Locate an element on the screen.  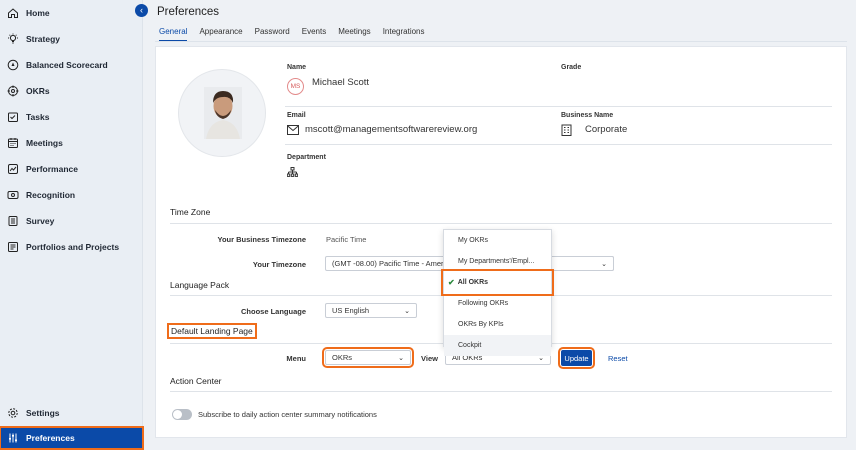
language-select: US English ⌄ is located at coordinates (371, 310).